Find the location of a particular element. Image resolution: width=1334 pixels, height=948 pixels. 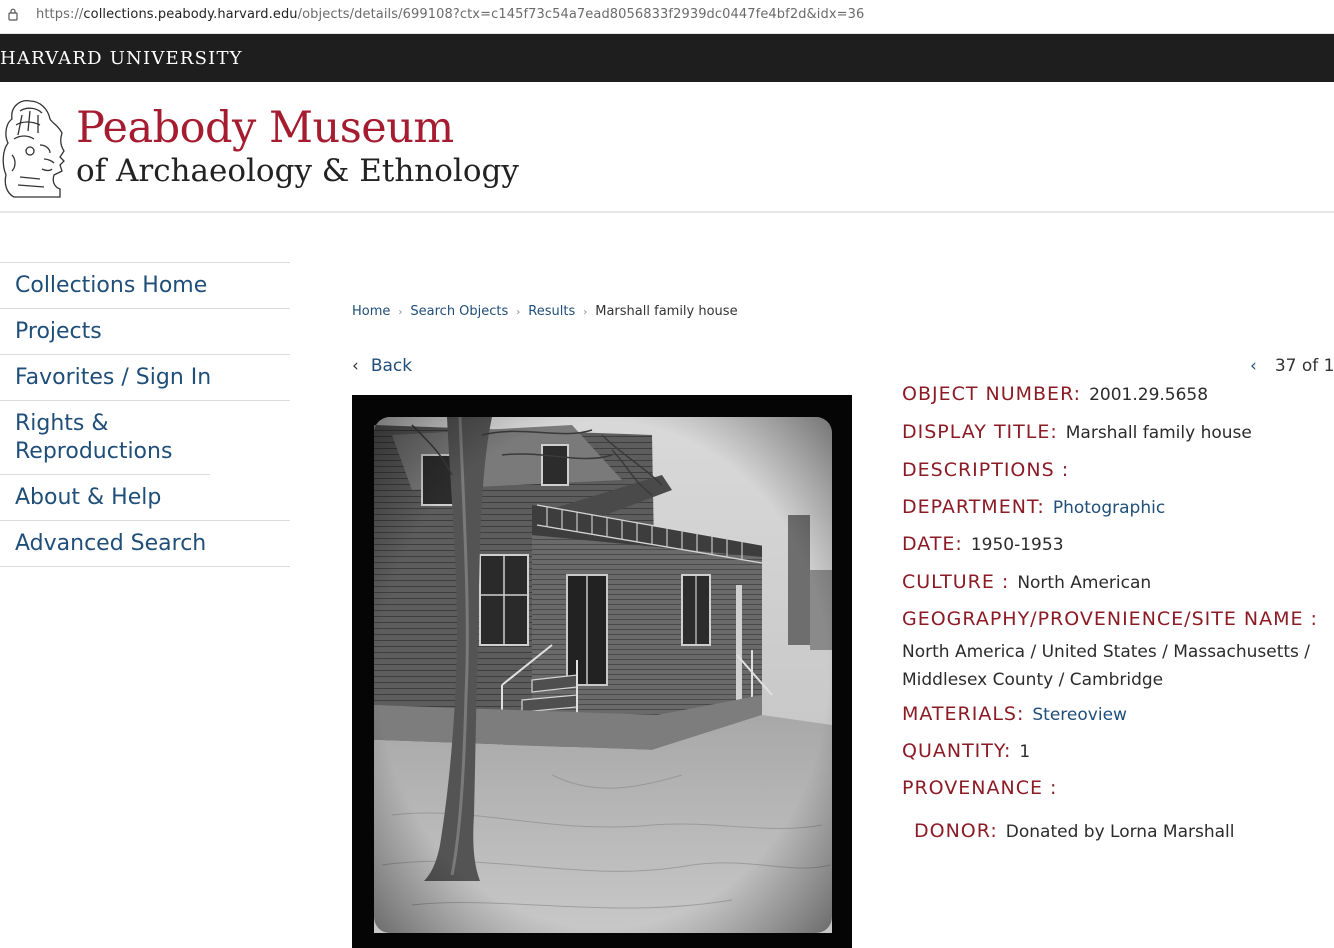

donor-label: DONOR: is located at coordinates (956, 831).